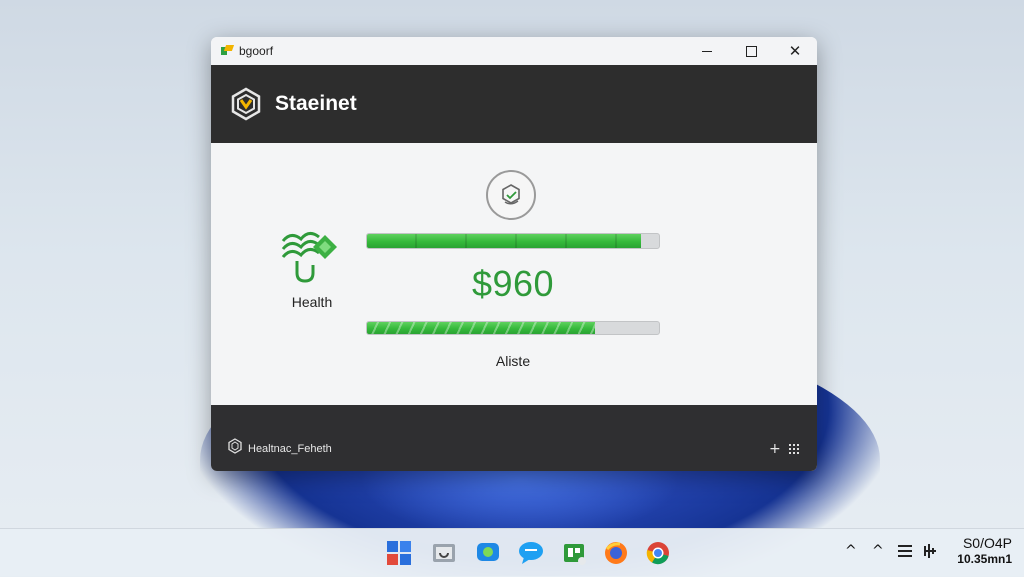 The height and width of the screenshot is (577, 1024). What do you see at coordinates (504, 241) in the screenshot?
I see `progress-fill-top` at bounding box center [504, 241].